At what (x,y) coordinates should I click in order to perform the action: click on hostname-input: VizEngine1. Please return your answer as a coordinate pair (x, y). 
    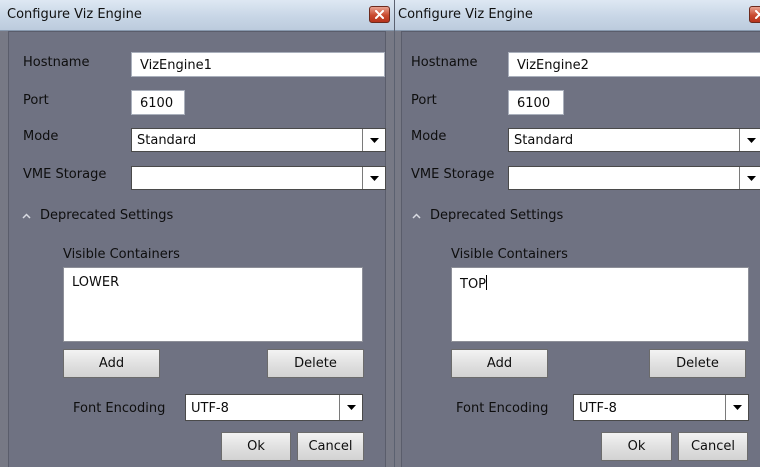
    Looking at the image, I should click on (258, 64).